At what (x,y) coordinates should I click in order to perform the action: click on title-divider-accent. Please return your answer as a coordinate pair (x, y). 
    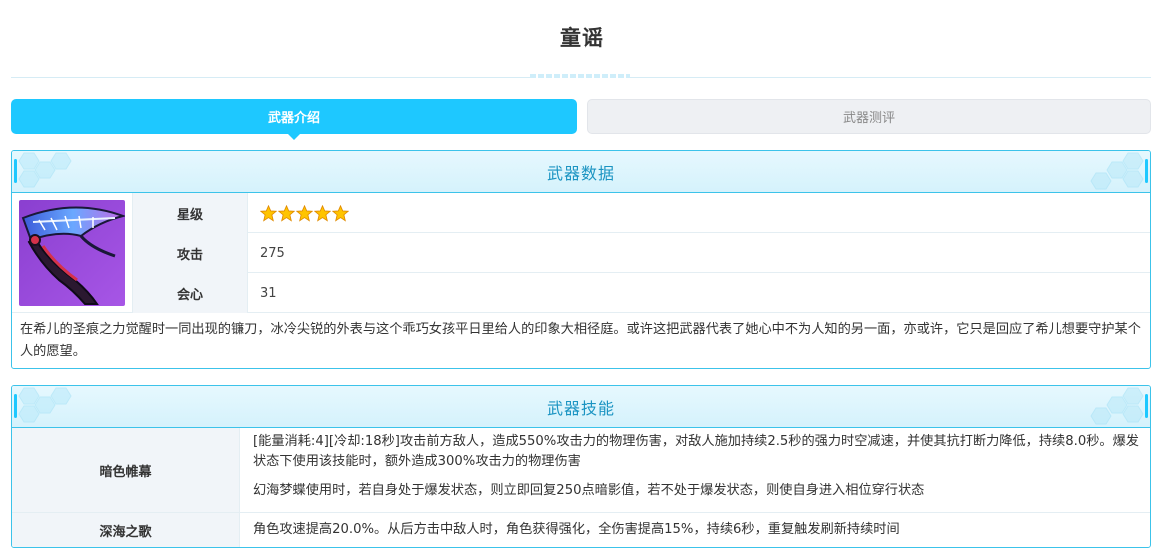
    Looking at the image, I should click on (580, 76).